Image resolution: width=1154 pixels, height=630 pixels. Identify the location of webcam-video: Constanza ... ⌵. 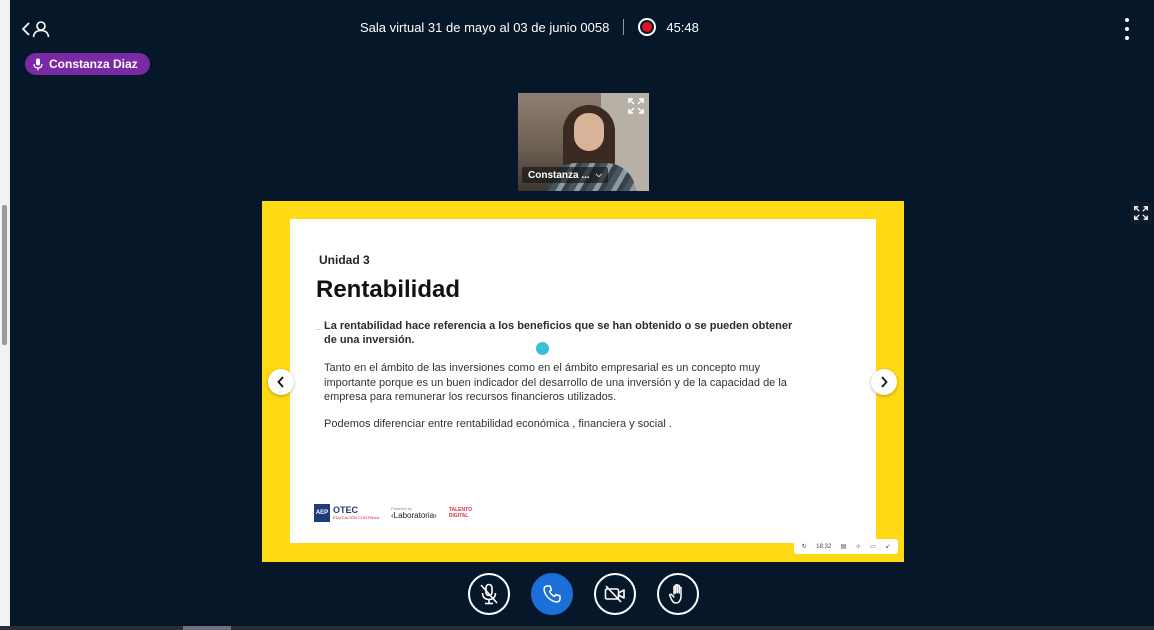
(583, 142).